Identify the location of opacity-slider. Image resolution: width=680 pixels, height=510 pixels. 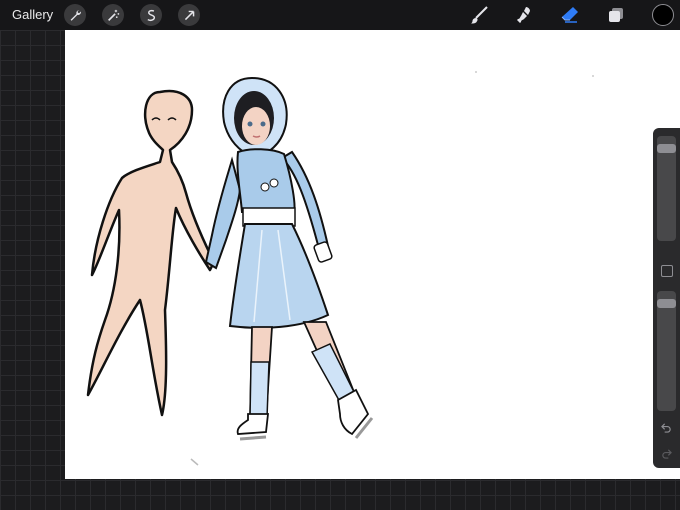
(666, 351).